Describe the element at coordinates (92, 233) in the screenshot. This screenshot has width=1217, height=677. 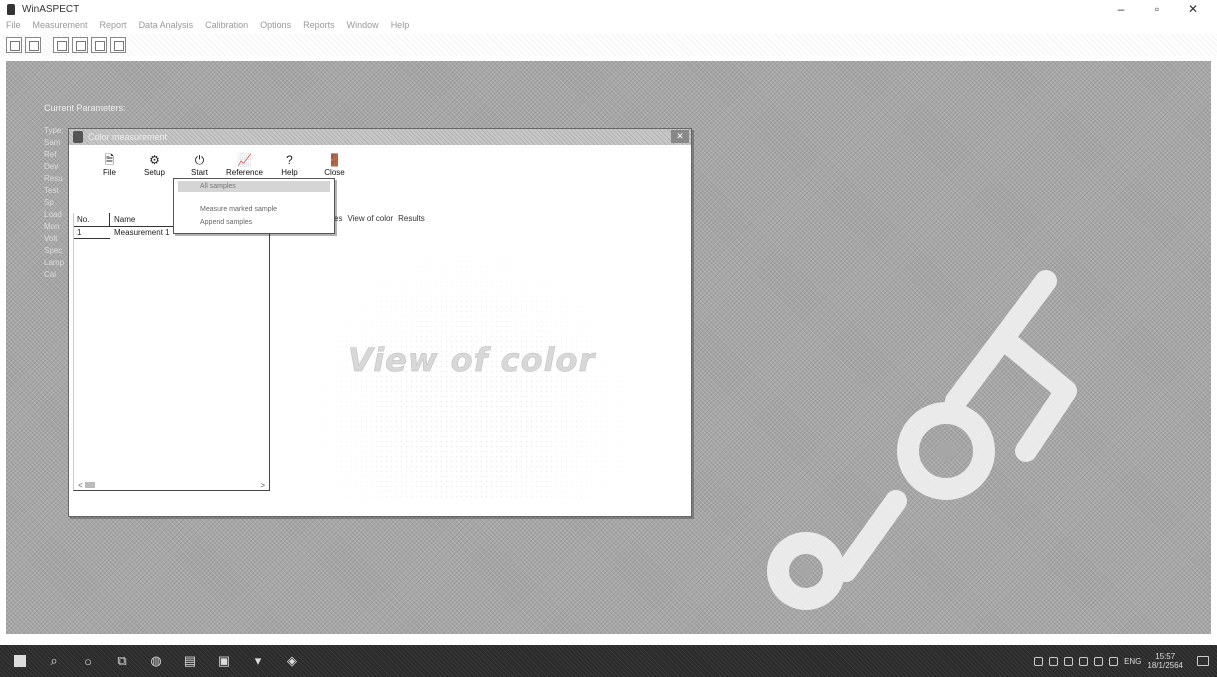
I see `row-number: 1` at that location.